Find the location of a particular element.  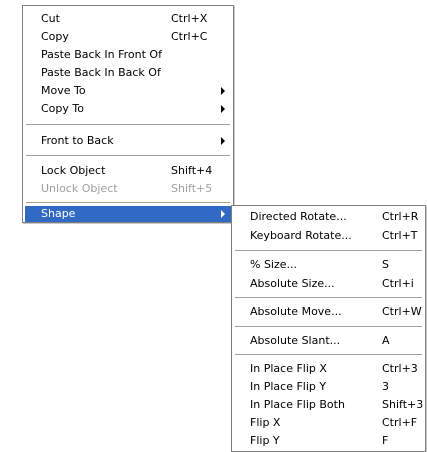

menu-item-shortcut: Shift+5 is located at coordinates (192, 188).